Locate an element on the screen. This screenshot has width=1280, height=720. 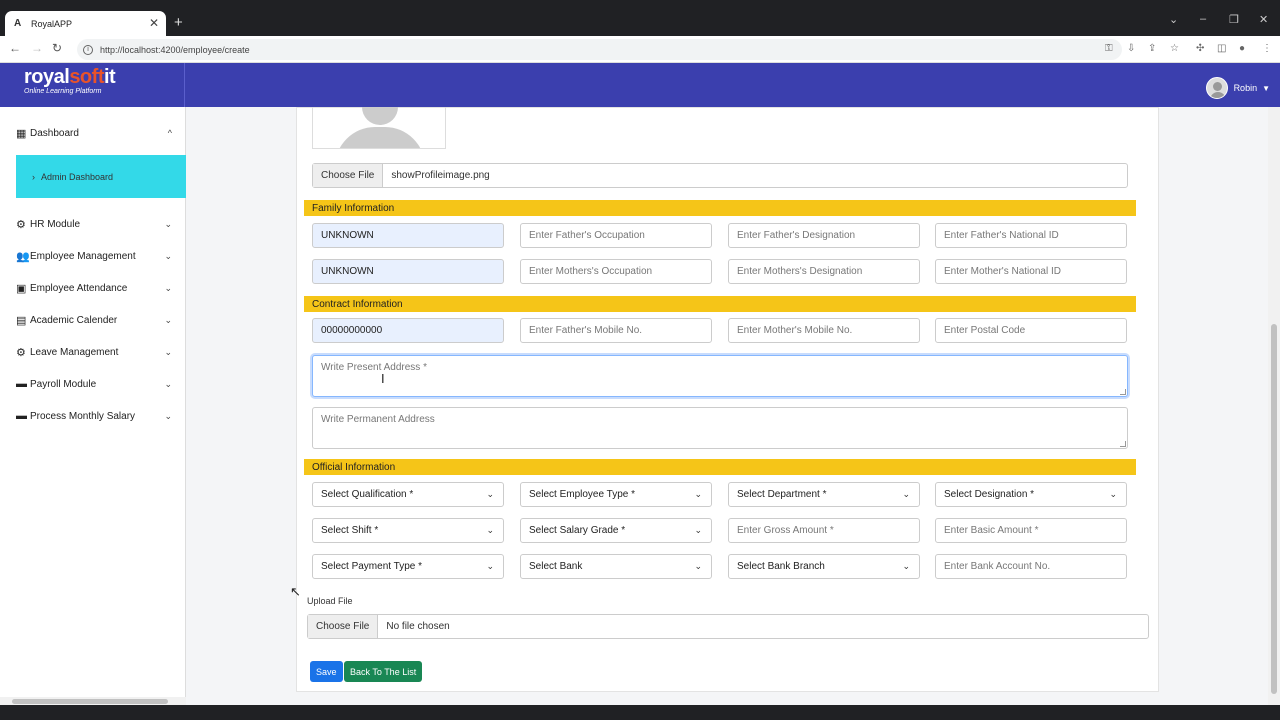
bank-branch-select: Select Bank Branch ⌄ is located at coordinates (824, 566).